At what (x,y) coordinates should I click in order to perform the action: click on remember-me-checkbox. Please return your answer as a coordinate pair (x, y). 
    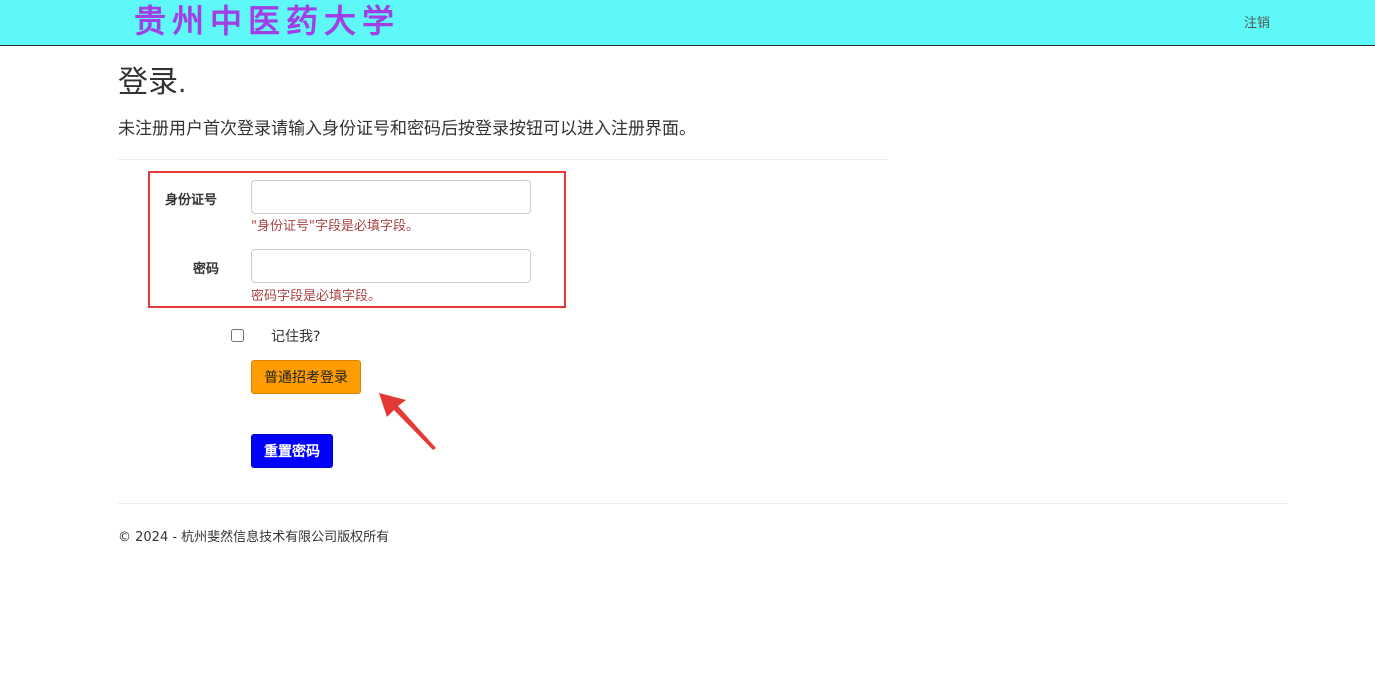
    Looking at the image, I should click on (237, 335).